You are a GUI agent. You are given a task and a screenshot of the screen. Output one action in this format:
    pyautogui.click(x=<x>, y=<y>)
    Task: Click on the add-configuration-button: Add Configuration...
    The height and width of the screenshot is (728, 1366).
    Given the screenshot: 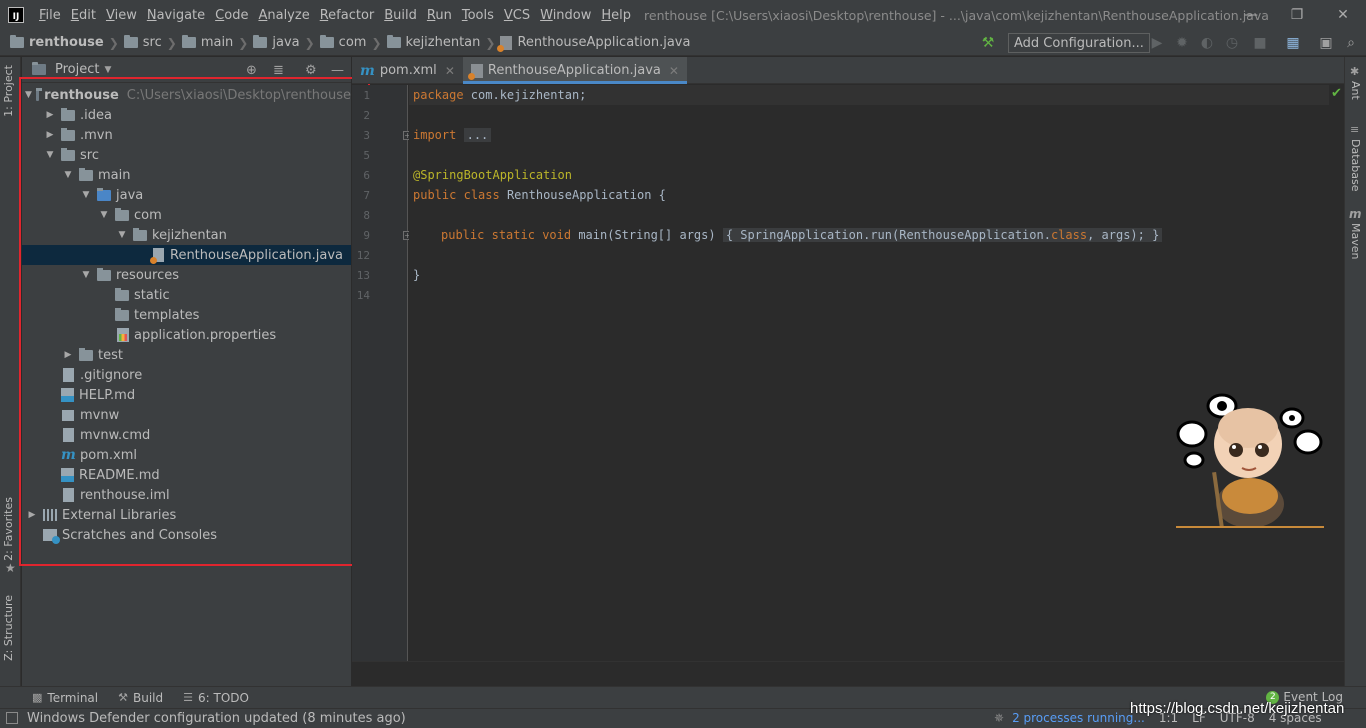 What is the action you would take?
    pyautogui.click(x=1079, y=43)
    